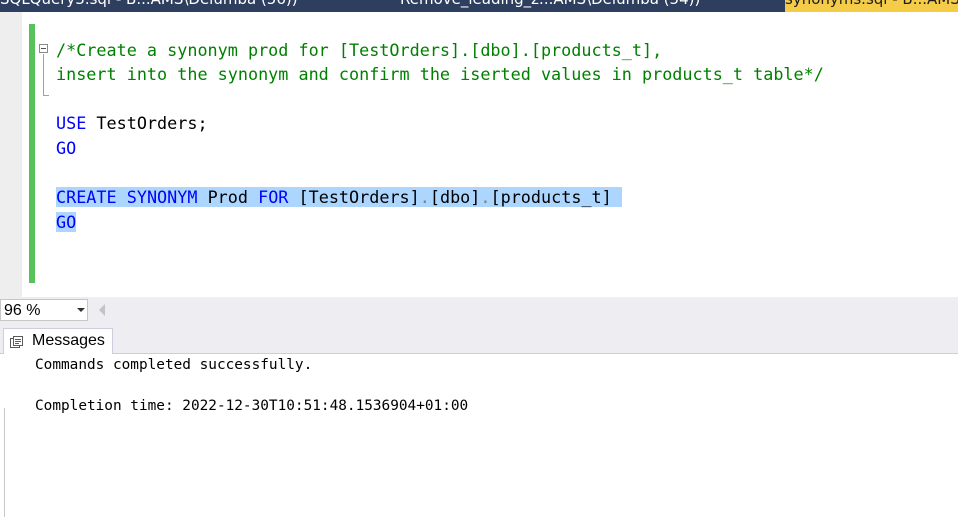  I want to click on tab-messages: Messages, so click(58, 341).